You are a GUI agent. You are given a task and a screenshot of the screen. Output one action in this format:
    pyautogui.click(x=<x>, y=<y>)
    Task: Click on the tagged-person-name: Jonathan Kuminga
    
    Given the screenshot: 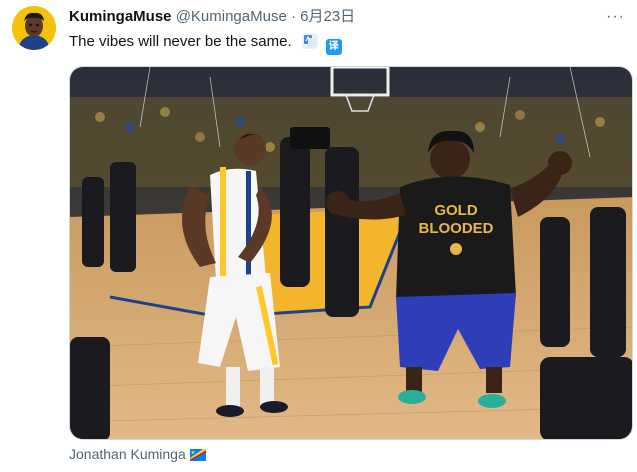 What is the action you would take?
    pyautogui.click(x=127, y=454)
    